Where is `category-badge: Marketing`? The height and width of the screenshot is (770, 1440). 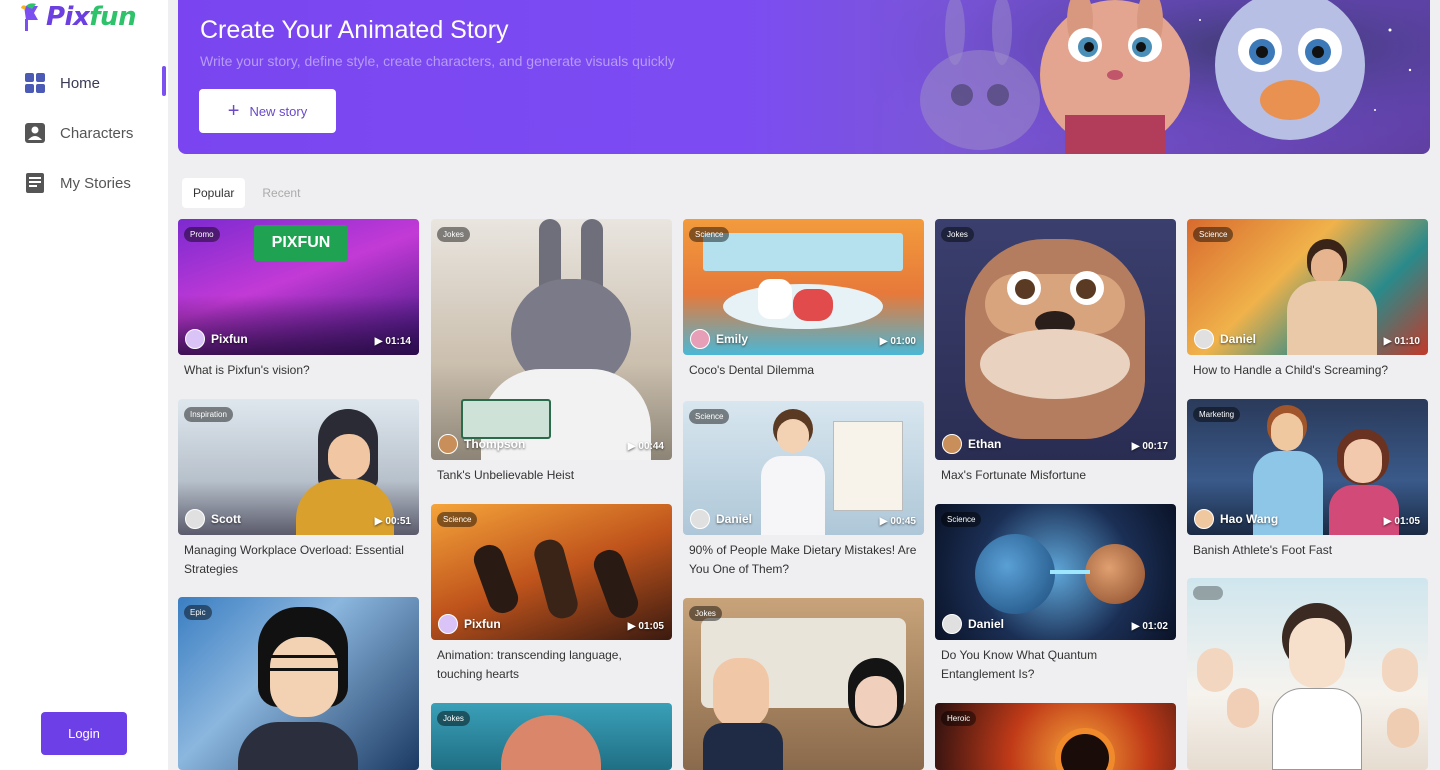 category-badge: Marketing is located at coordinates (1217, 414).